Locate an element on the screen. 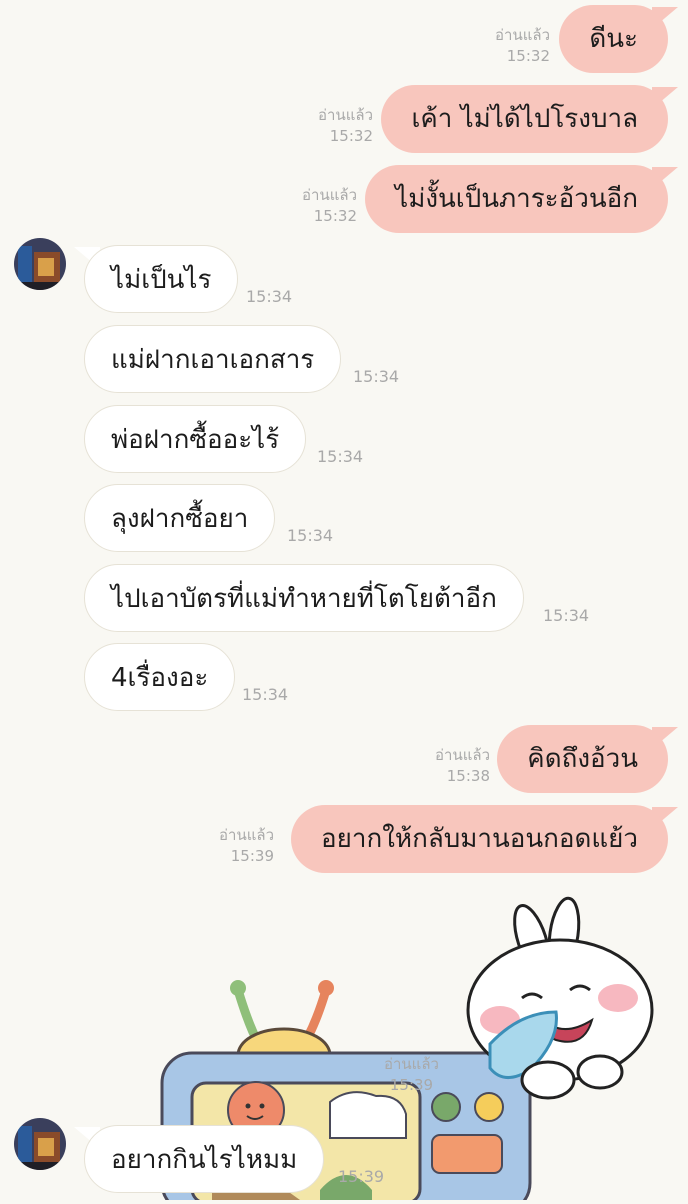 The width and height of the screenshot is (688, 1204). message-row: ไม่เป็นไร 15:34 is located at coordinates (344, 280).